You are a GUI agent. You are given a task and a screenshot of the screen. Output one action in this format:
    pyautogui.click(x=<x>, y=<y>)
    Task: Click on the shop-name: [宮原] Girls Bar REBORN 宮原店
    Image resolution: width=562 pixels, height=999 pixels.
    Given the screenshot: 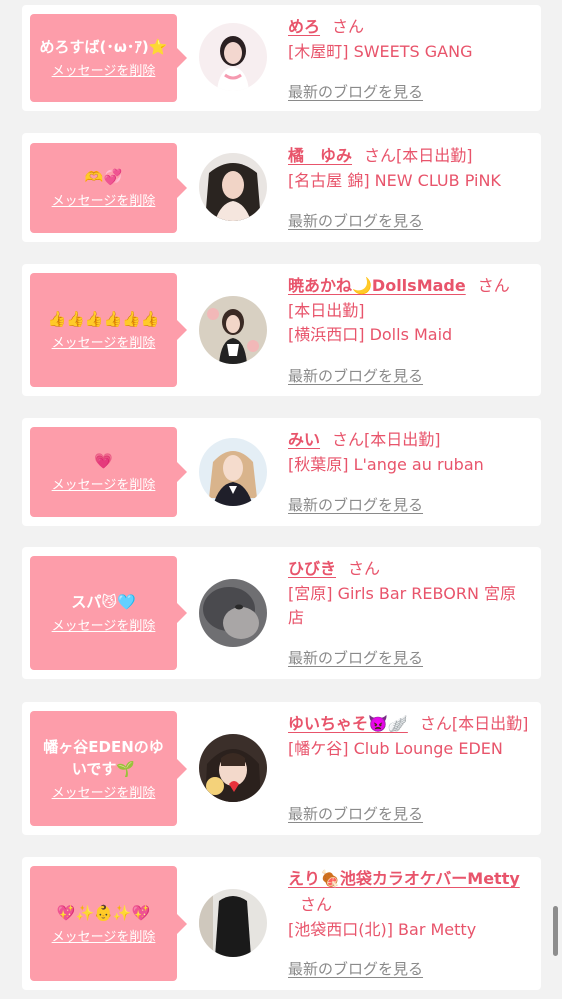 What is the action you would take?
    pyautogui.click(x=402, y=605)
    